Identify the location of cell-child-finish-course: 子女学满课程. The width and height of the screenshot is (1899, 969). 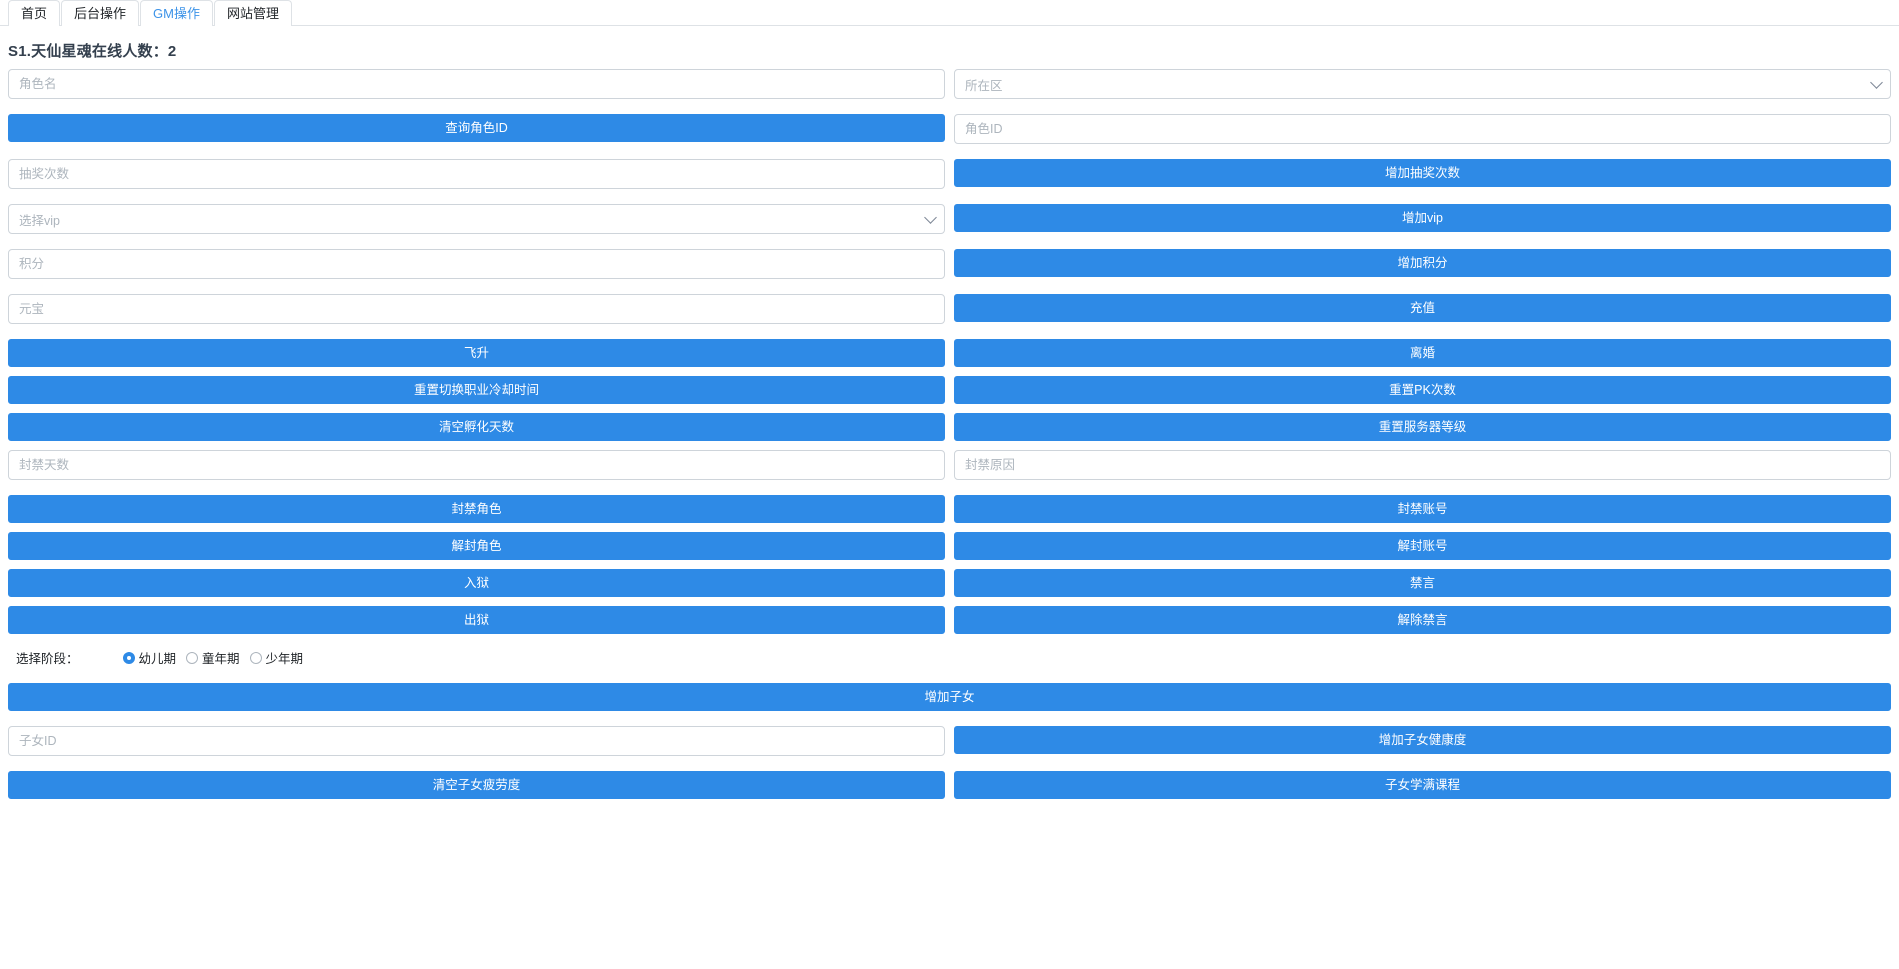
(1422, 785).